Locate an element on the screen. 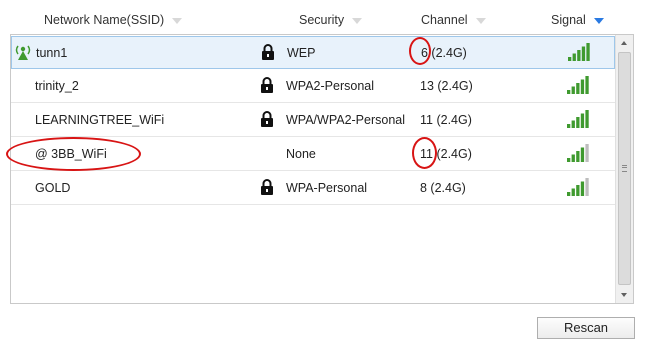 This screenshot has height=346, width=645. grip-icon is located at coordinates (624, 168).